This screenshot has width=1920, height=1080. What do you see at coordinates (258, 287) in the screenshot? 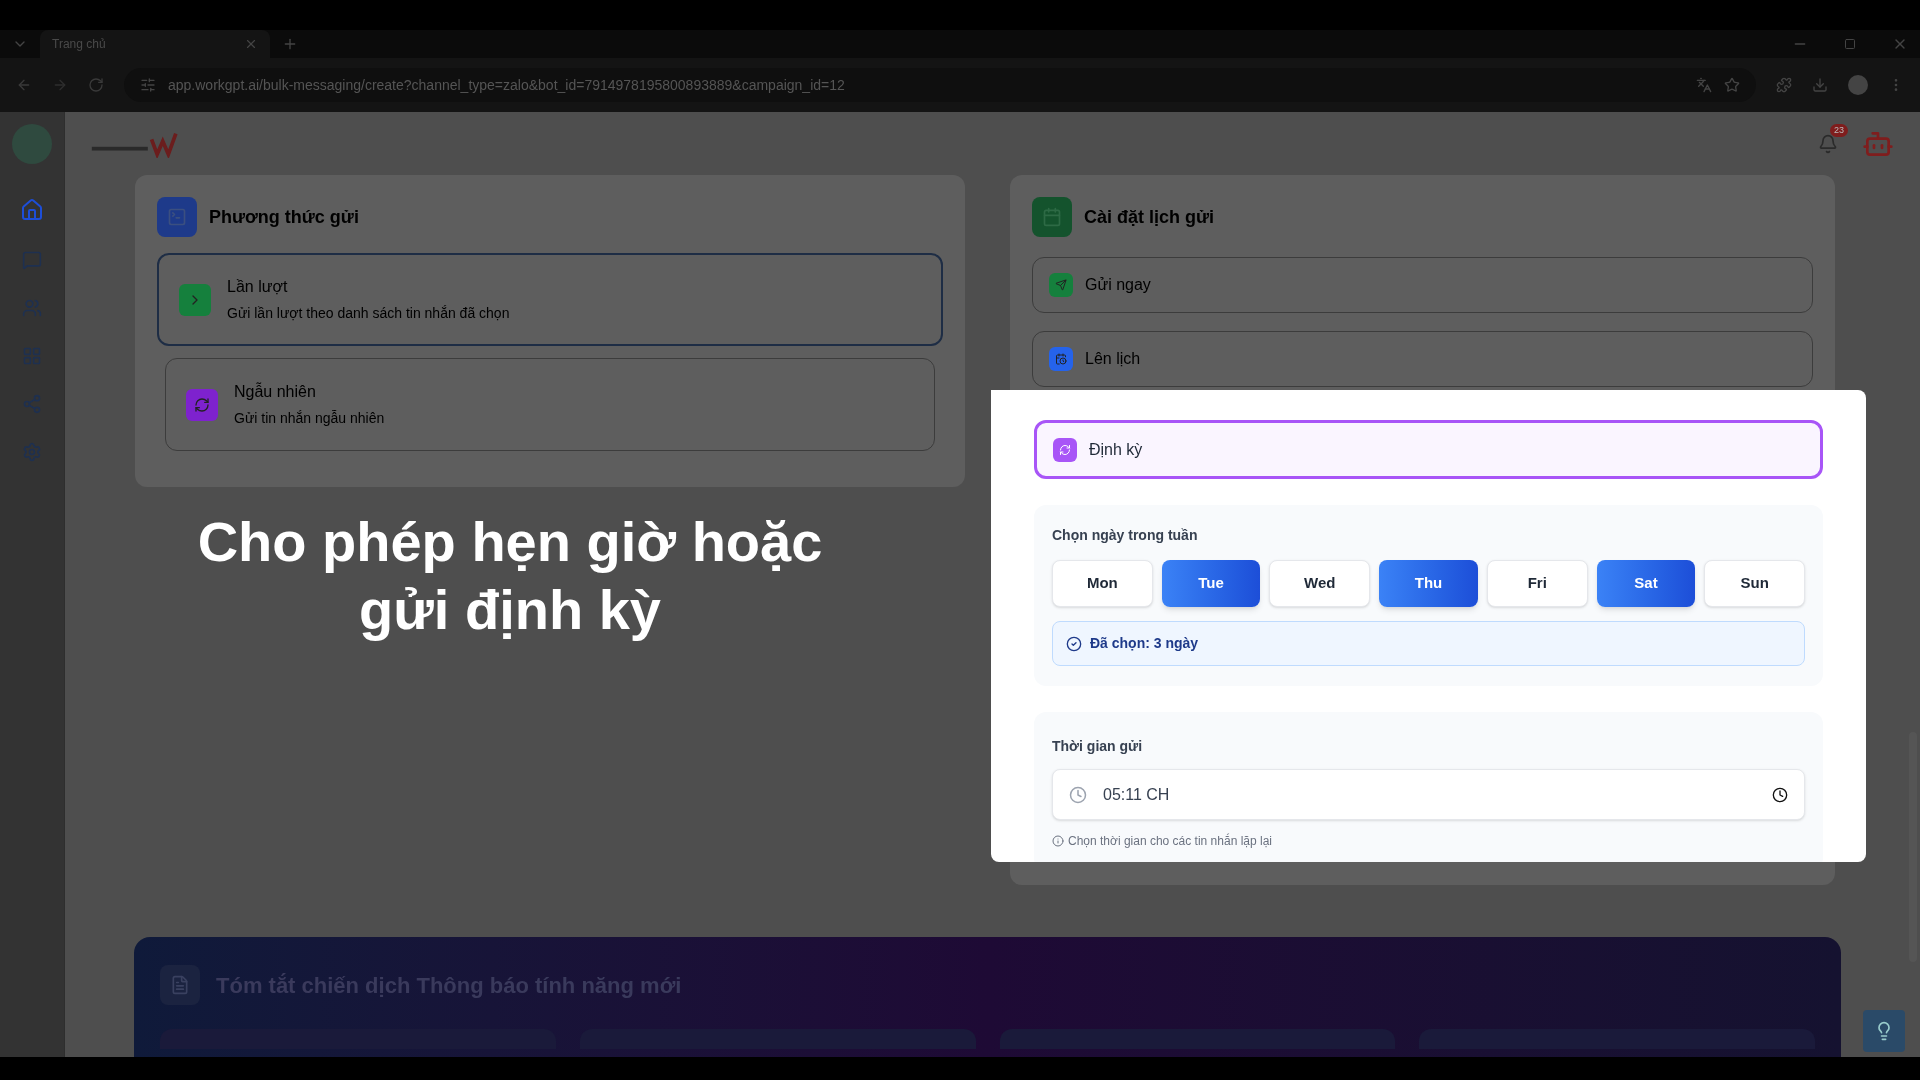
I see `option-label: Lần lượt` at bounding box center [258, 287].